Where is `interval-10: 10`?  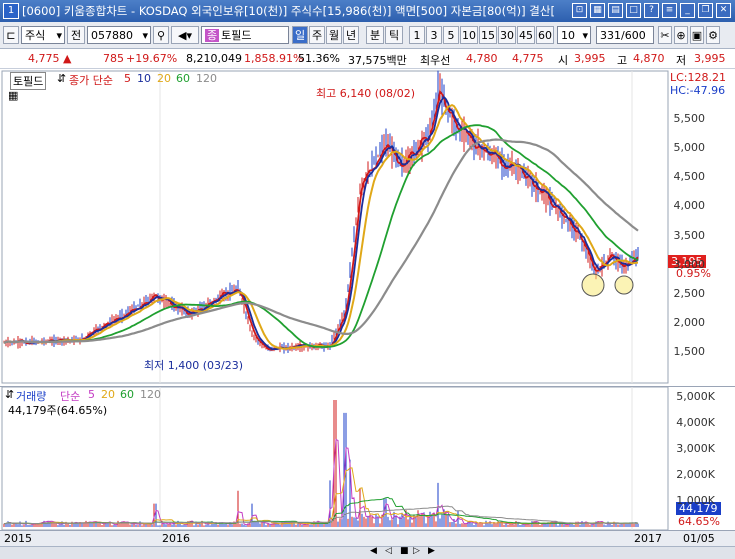 interval-10: 10 is located at coordinates (469, 35).